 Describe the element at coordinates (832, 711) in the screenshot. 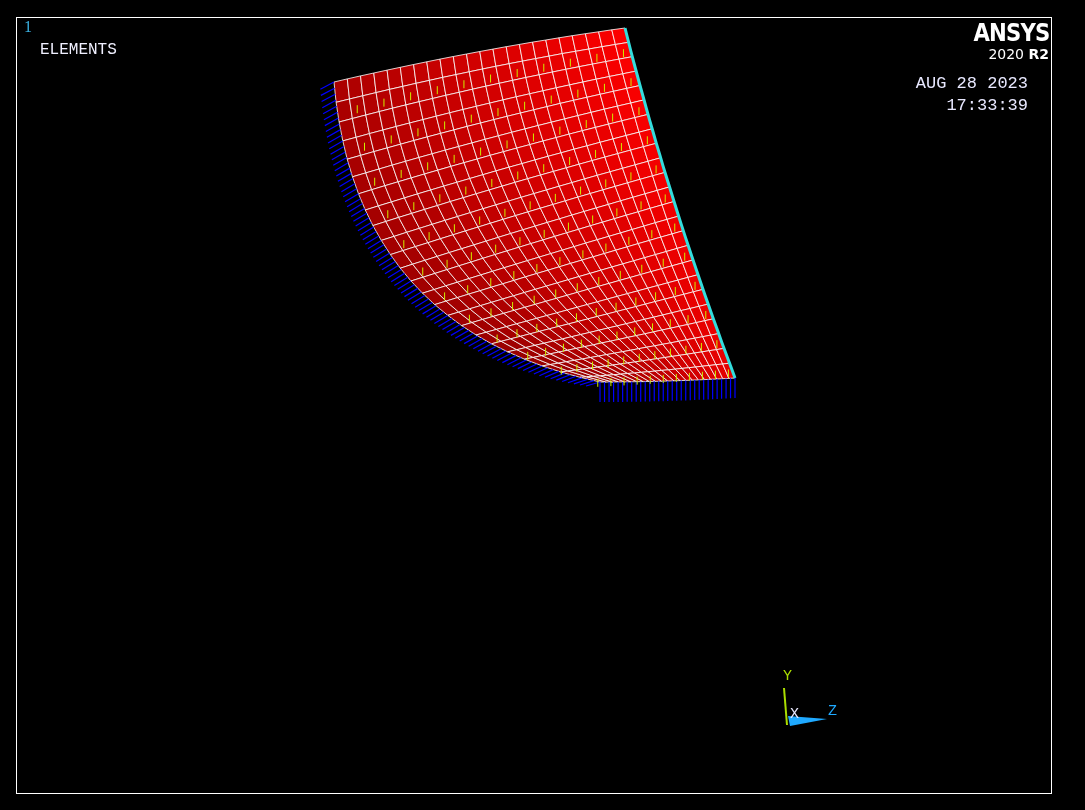

I see `axis-label: Z` at that location.